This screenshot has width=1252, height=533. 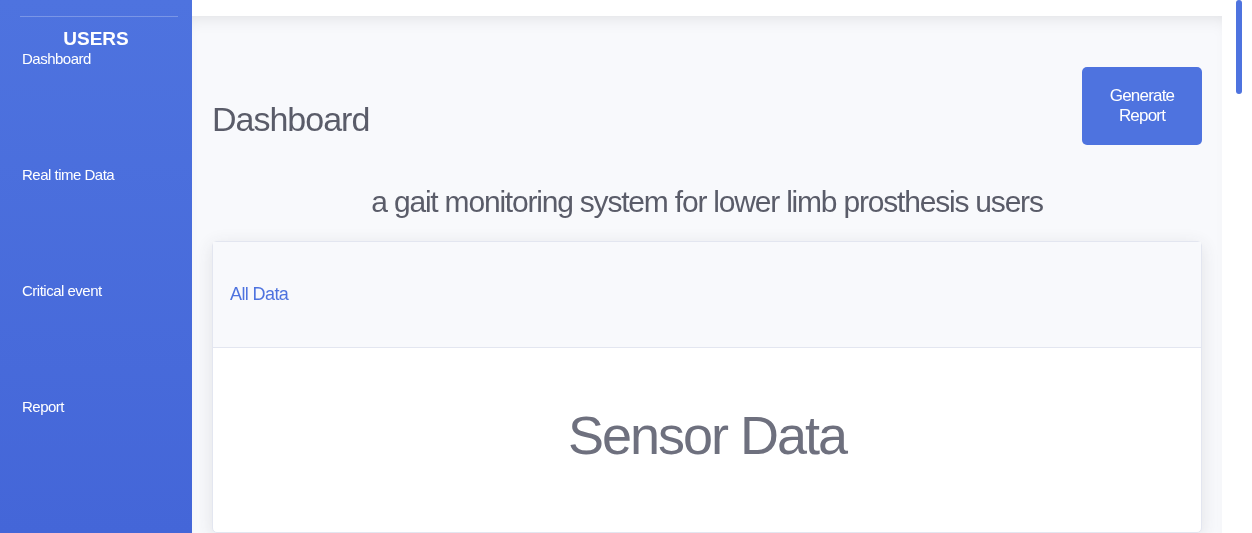 What do you see at coordinates (57, 224) in the screenshot?
I see `sidebar-item: Real time Data` at bounding box center [57, 224].